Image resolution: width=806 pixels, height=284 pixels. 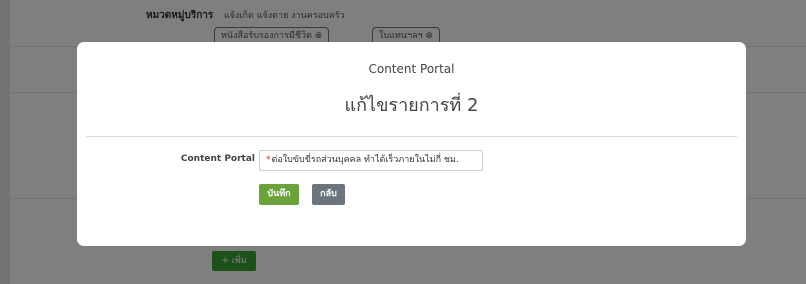 What do you see at coordinates (279, 194) in the screenshot?
I see `save-button: บันทึก` at bounding box center [279, 194].